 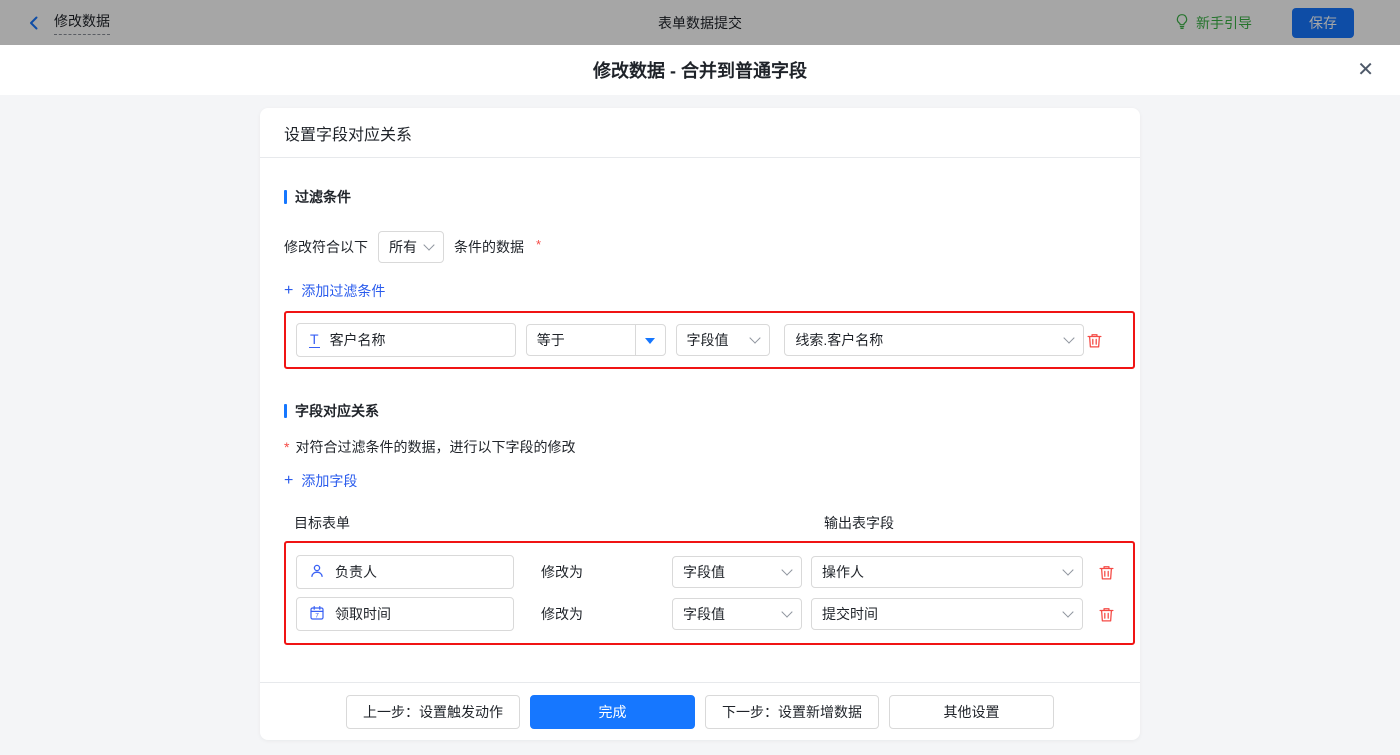 I want to click on done-button: 完成, so click(x=612, y=711).